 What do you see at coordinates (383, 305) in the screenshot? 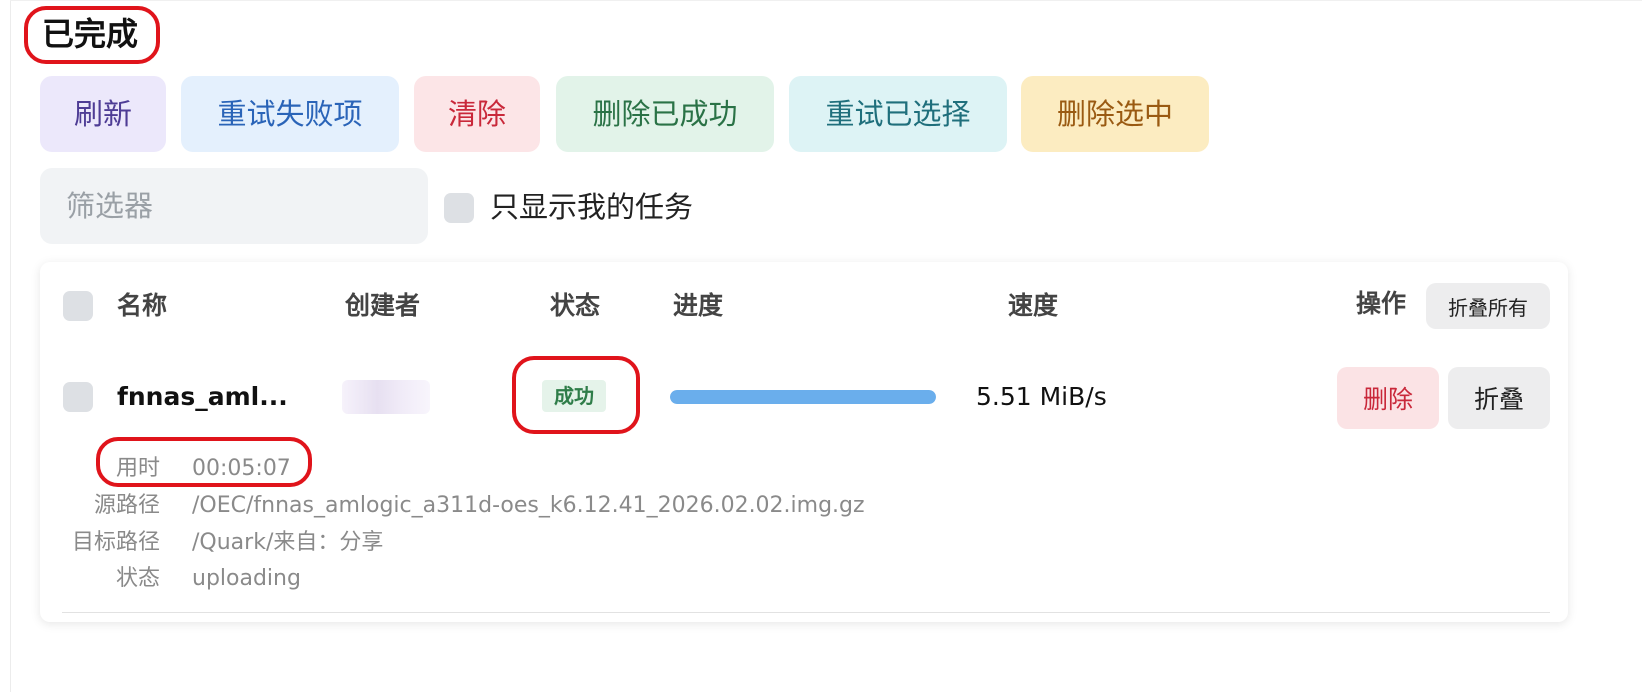
I see `column-header-creator: 创建者` at bounding box center [383, 305].